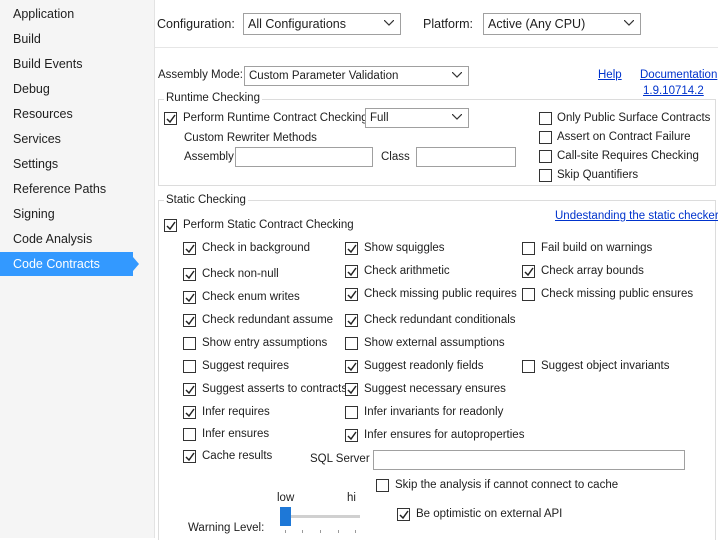 This screenshot has height=540, width=718. I want to click on perform-static-checkbox, so click(170, 225).